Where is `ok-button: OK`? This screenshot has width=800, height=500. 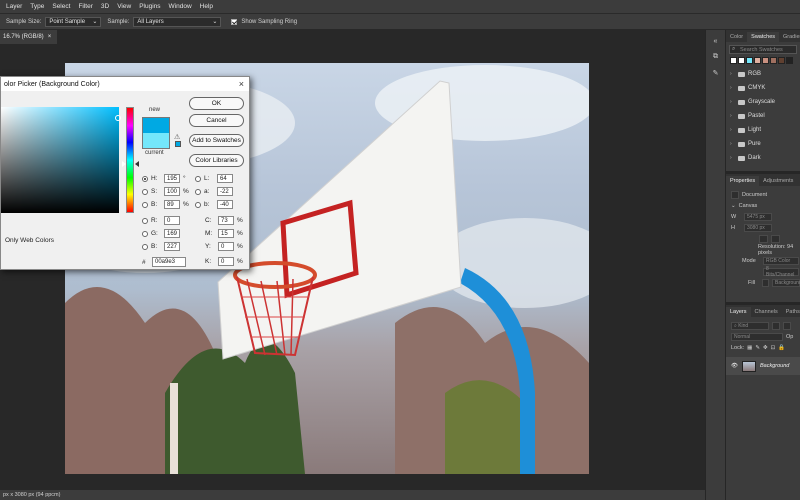
ok-button: OK is located at coordinates (216, 103).